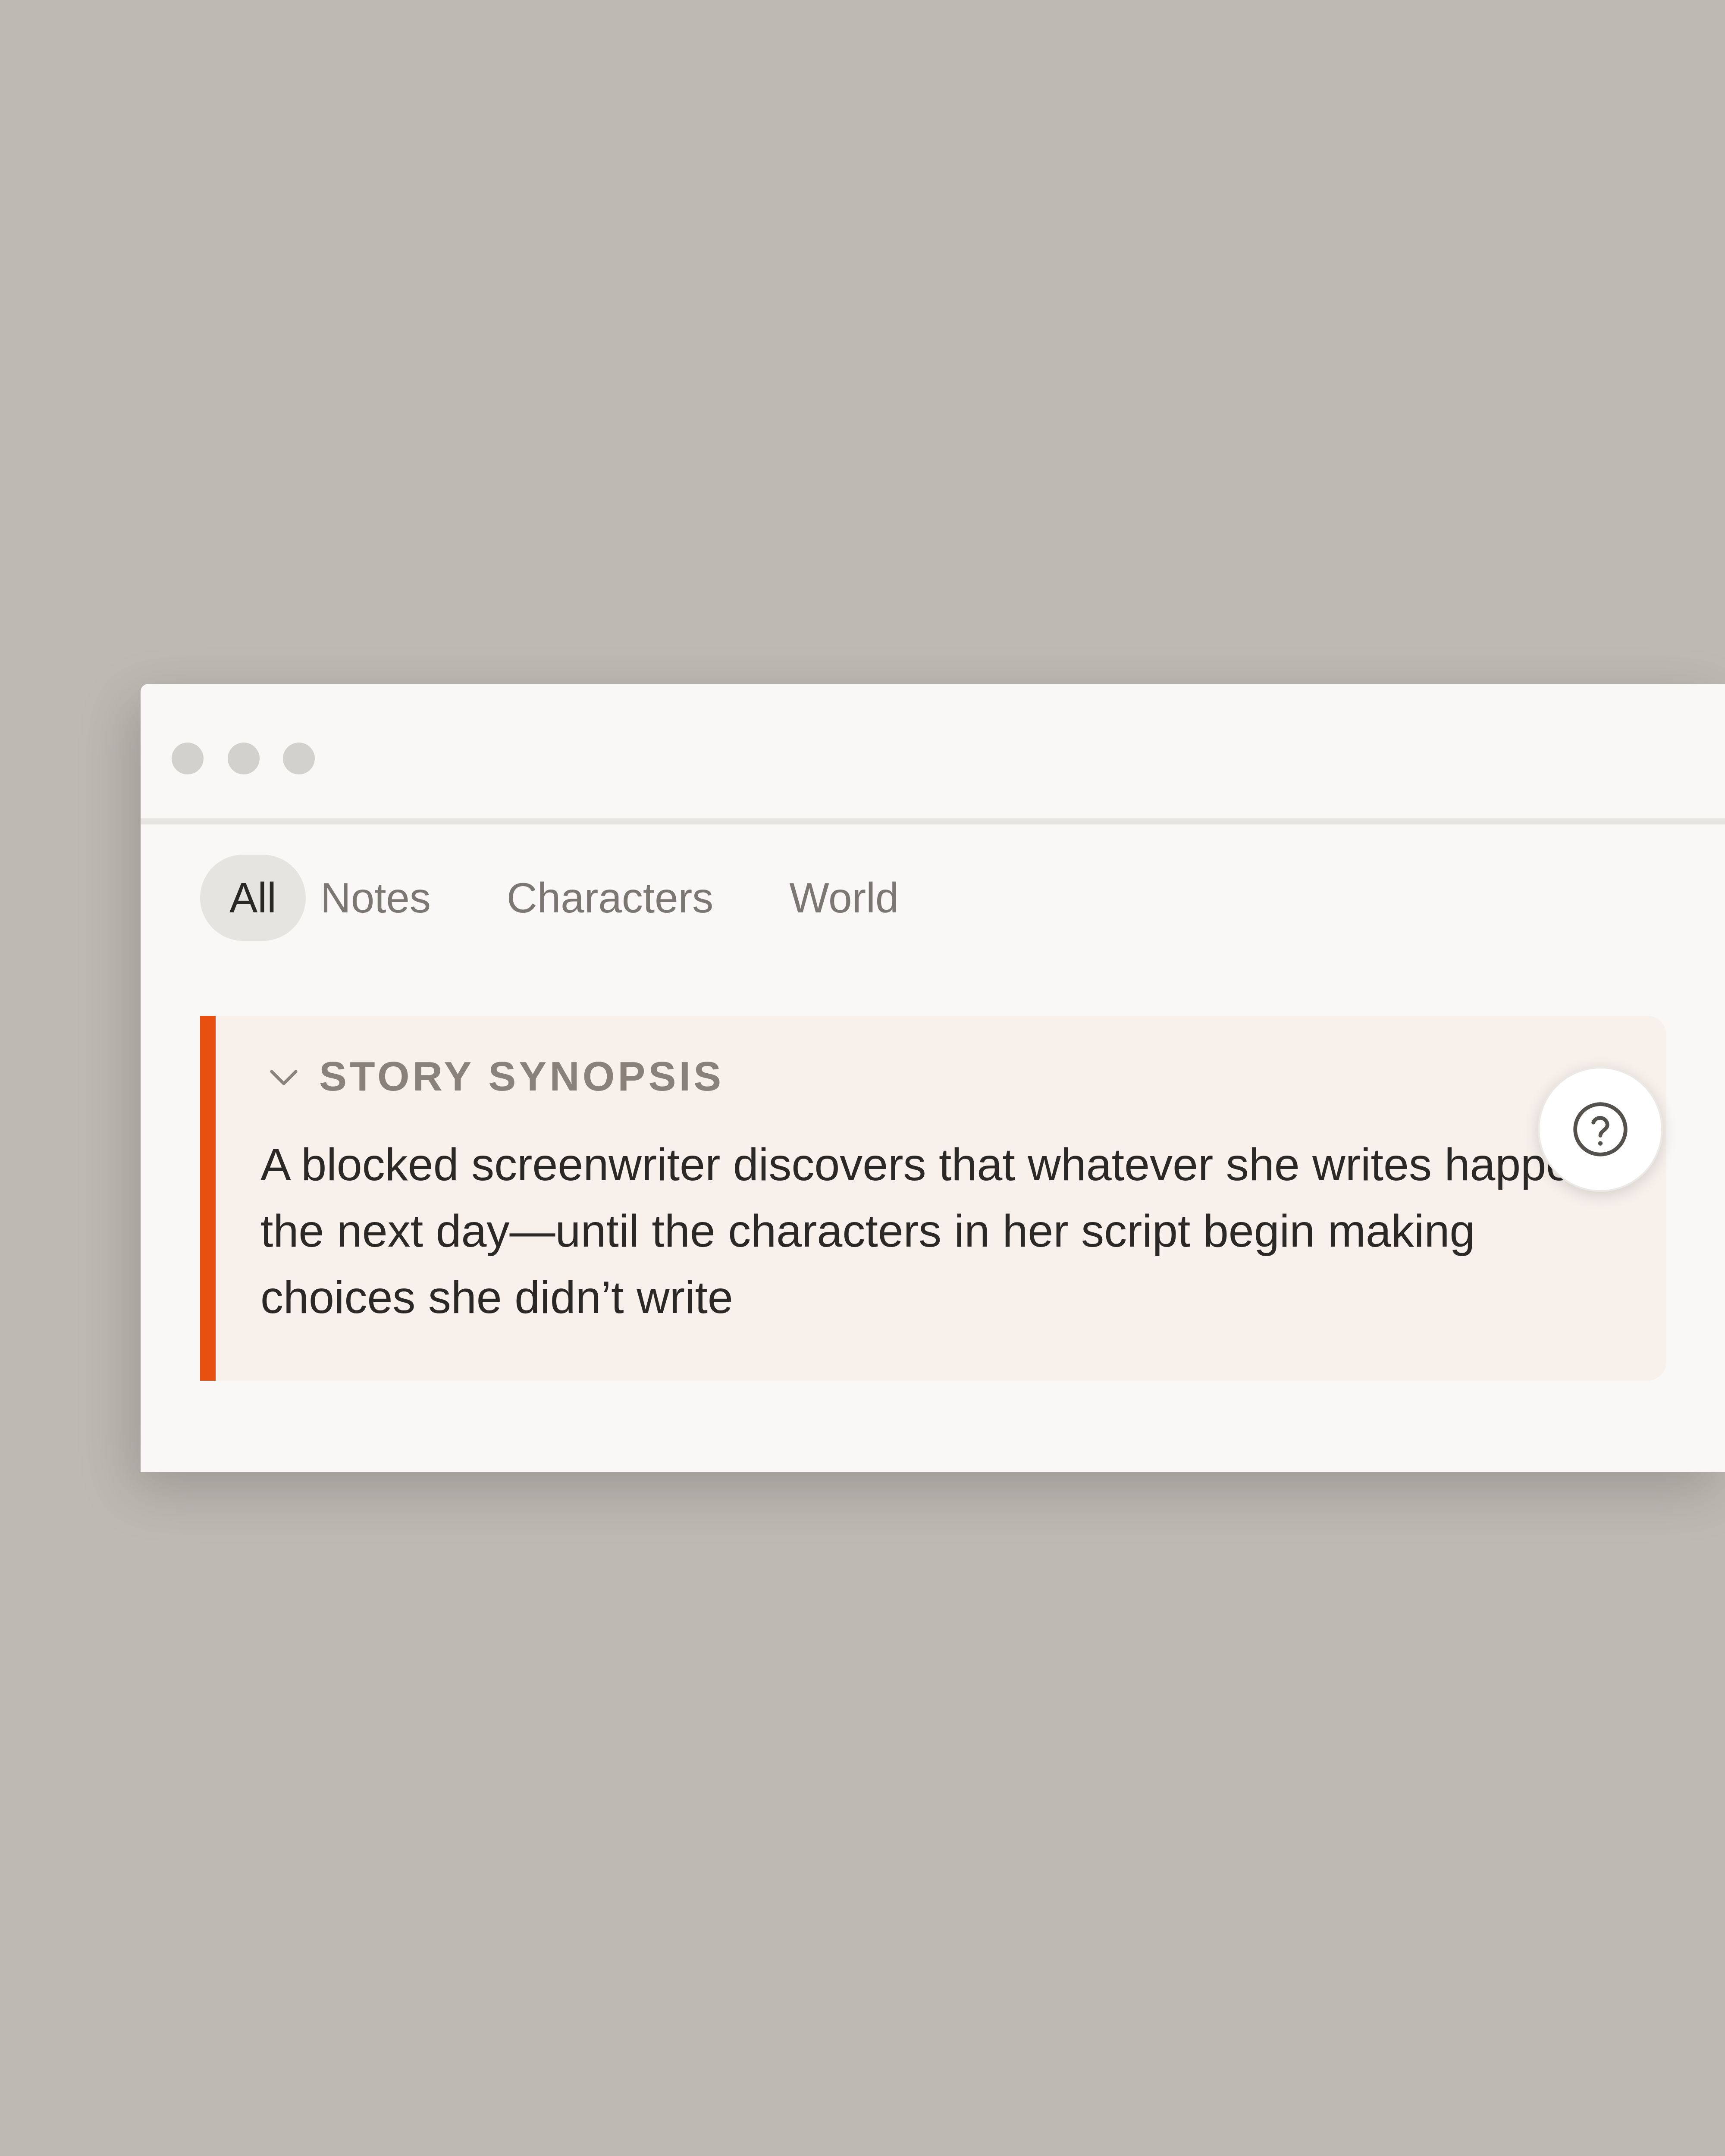 The image size is (1725, 2156). I want to click on filter-tabs: All Notes Characters World, so click(565, 898).